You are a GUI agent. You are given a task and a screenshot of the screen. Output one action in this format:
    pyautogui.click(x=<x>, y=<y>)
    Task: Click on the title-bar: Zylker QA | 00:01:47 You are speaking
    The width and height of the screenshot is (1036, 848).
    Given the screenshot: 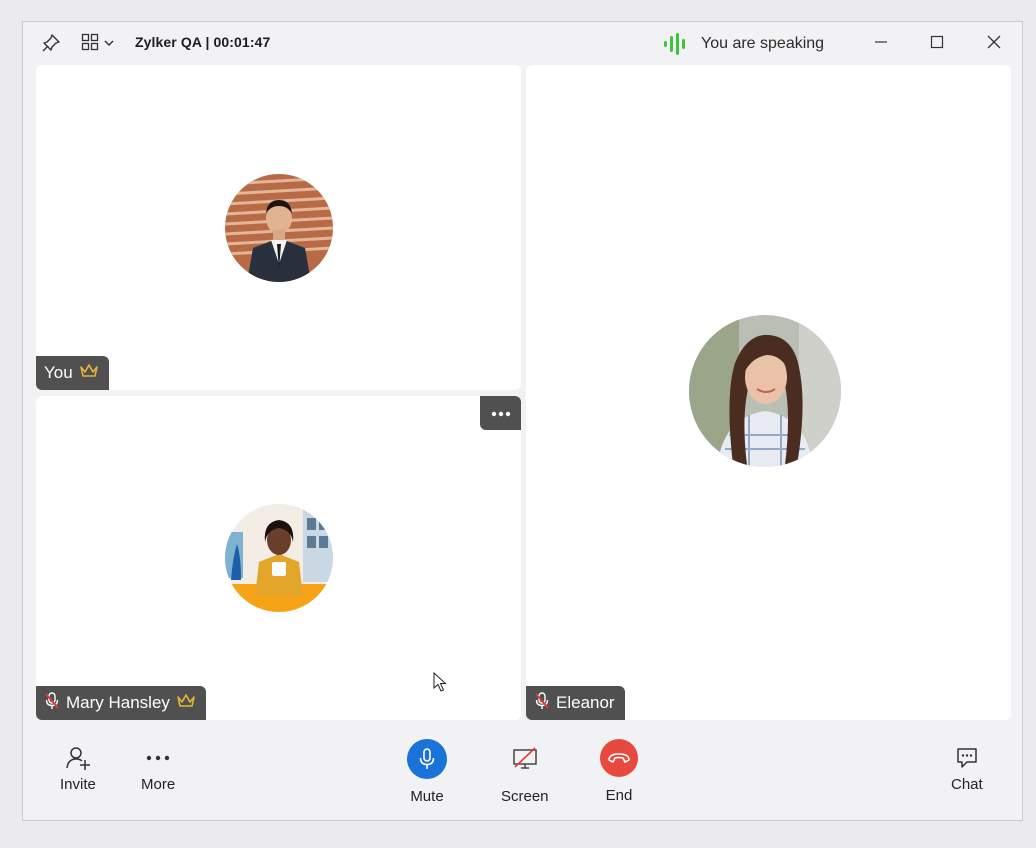 What is the action you would take?
    pyautogui.click(x=522, y=43)
    